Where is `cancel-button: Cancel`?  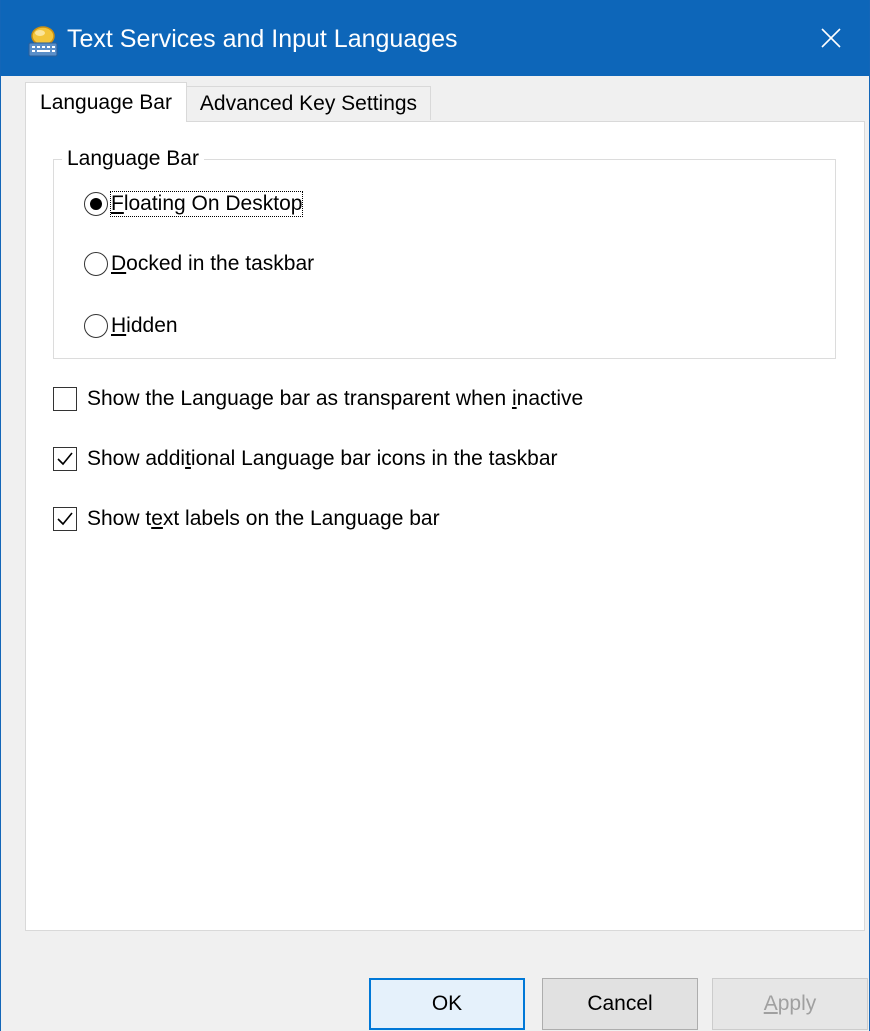 cancel-button: Cancel is located at coordinates (620, 1004).